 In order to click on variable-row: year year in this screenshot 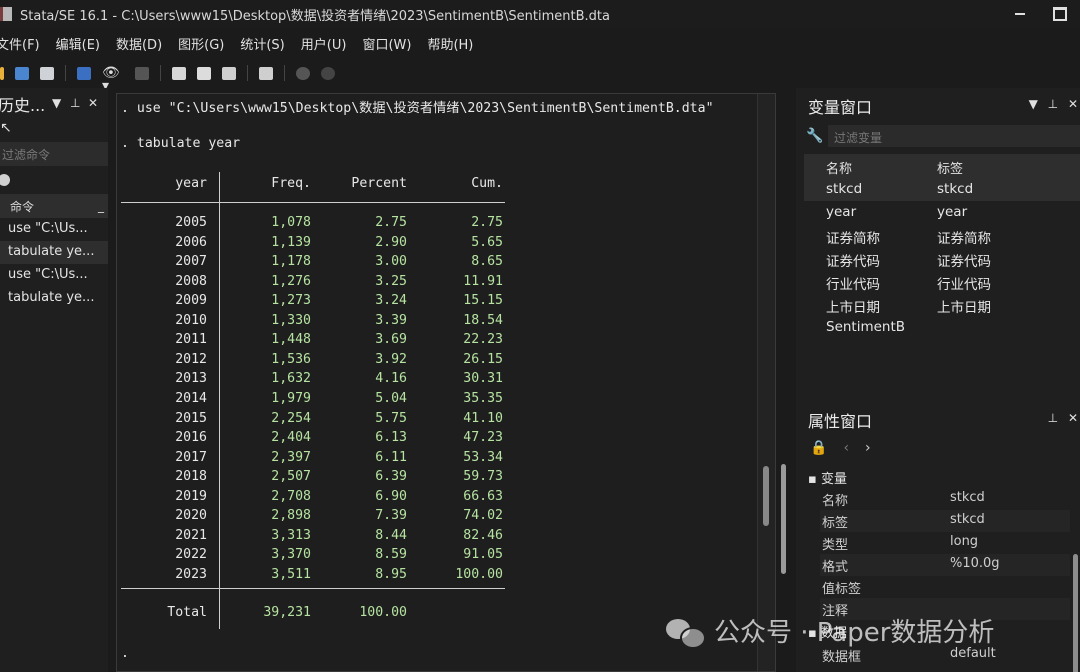, I will do `click(942, 212)`.